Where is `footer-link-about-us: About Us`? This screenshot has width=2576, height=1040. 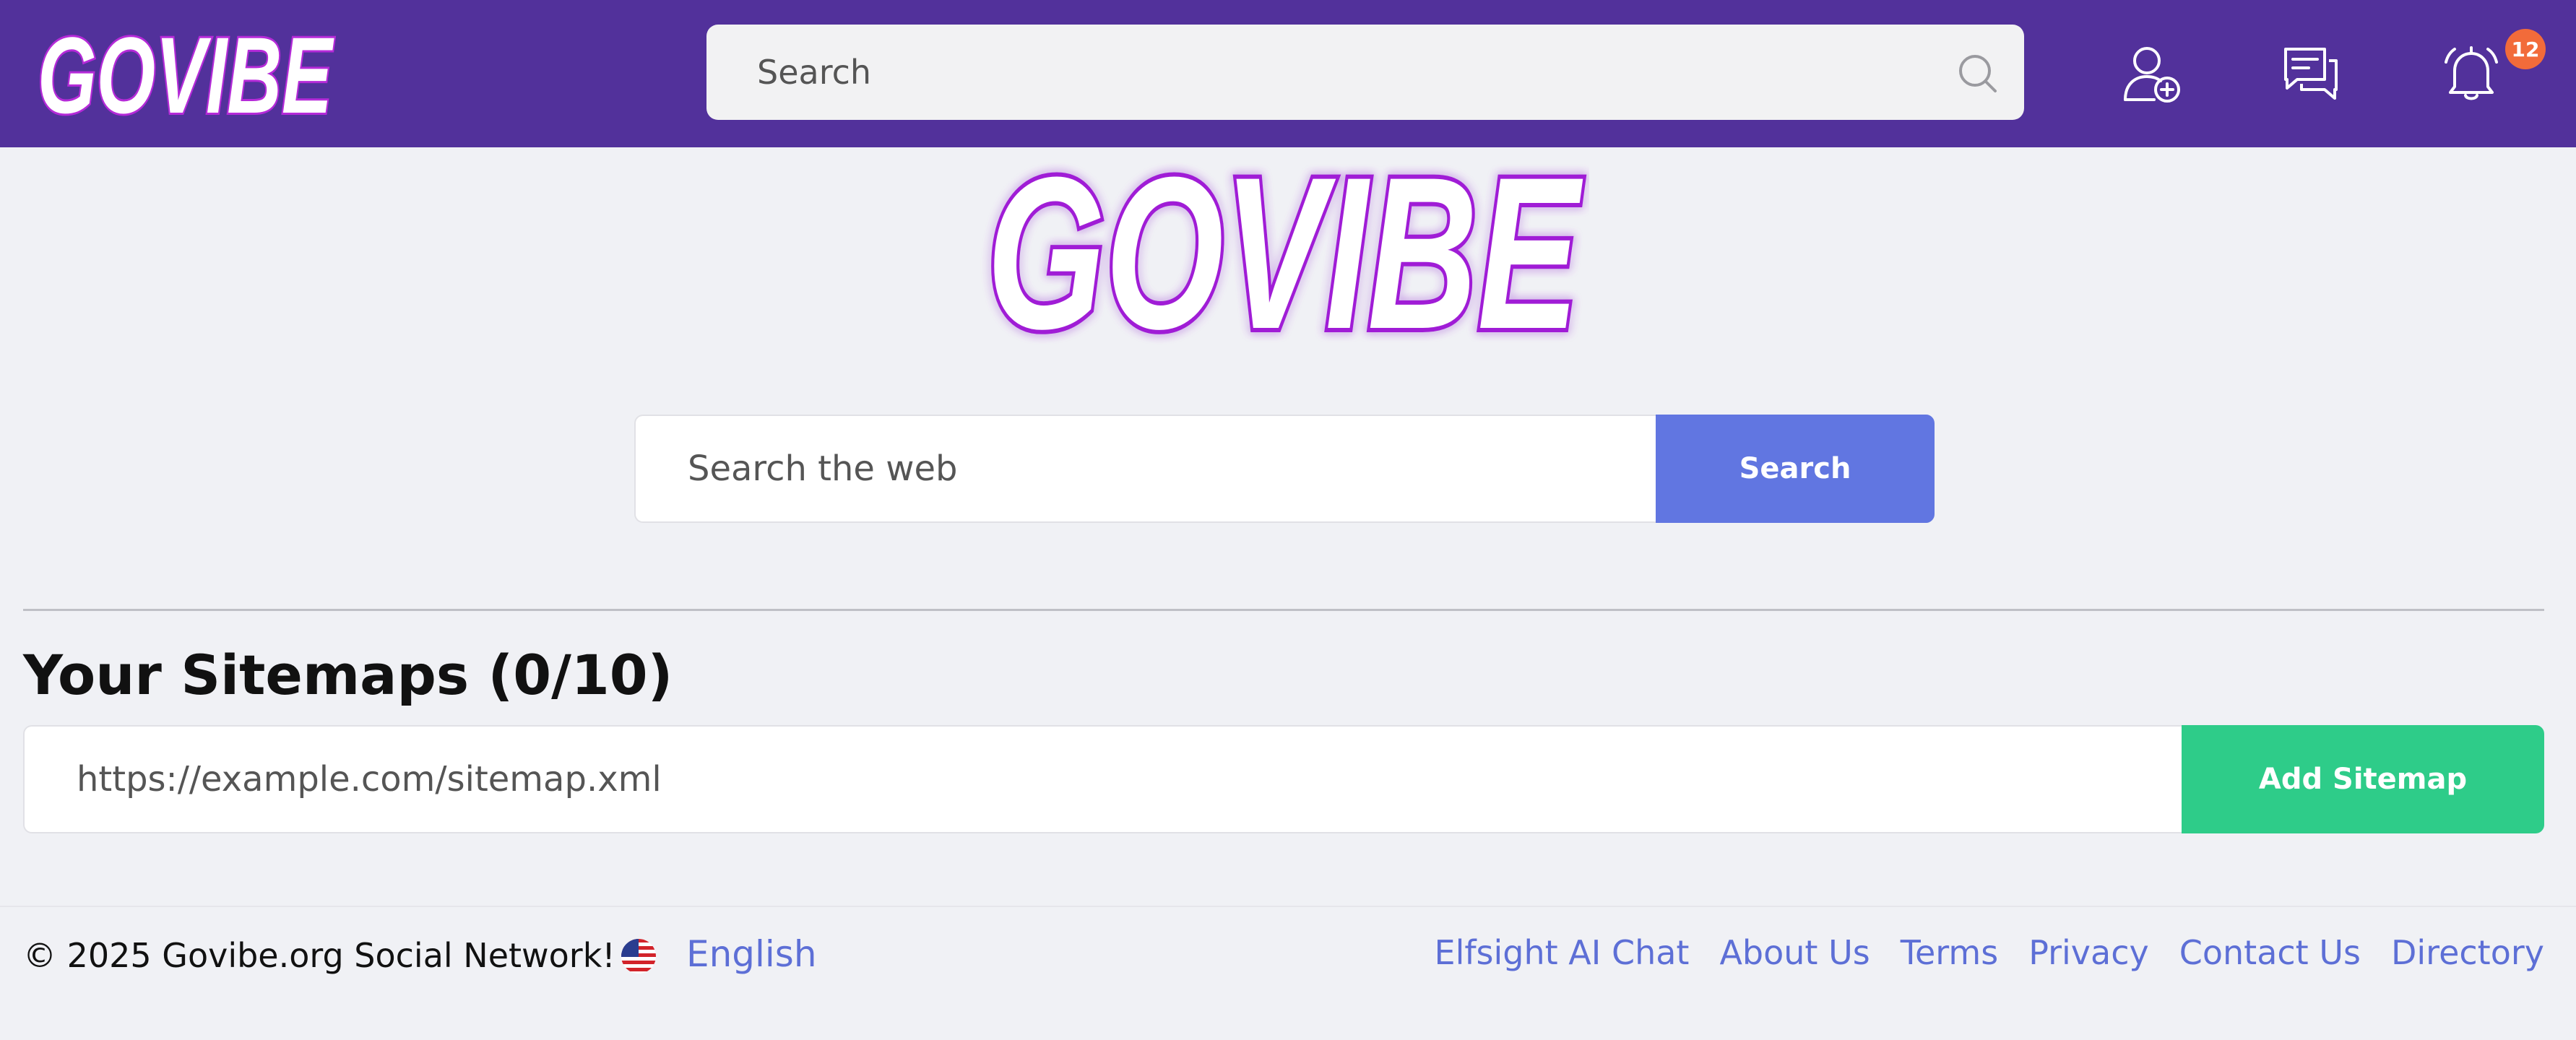 footer-link-about-us: About Us is located at coordinates (1794, 952).